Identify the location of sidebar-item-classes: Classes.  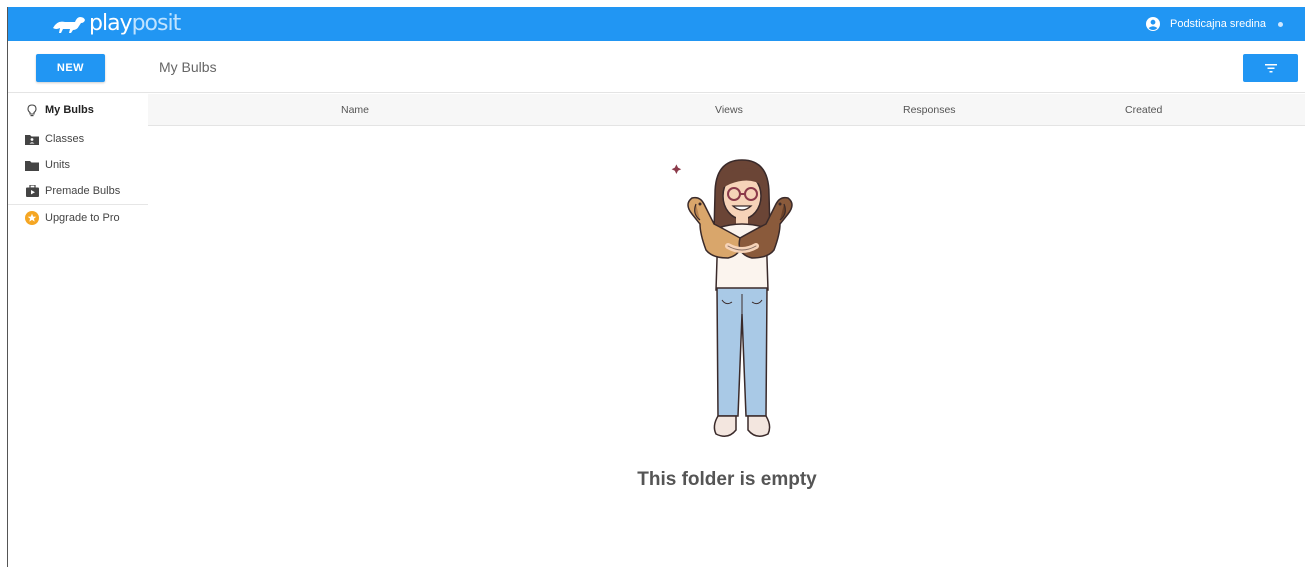
(78, 139).